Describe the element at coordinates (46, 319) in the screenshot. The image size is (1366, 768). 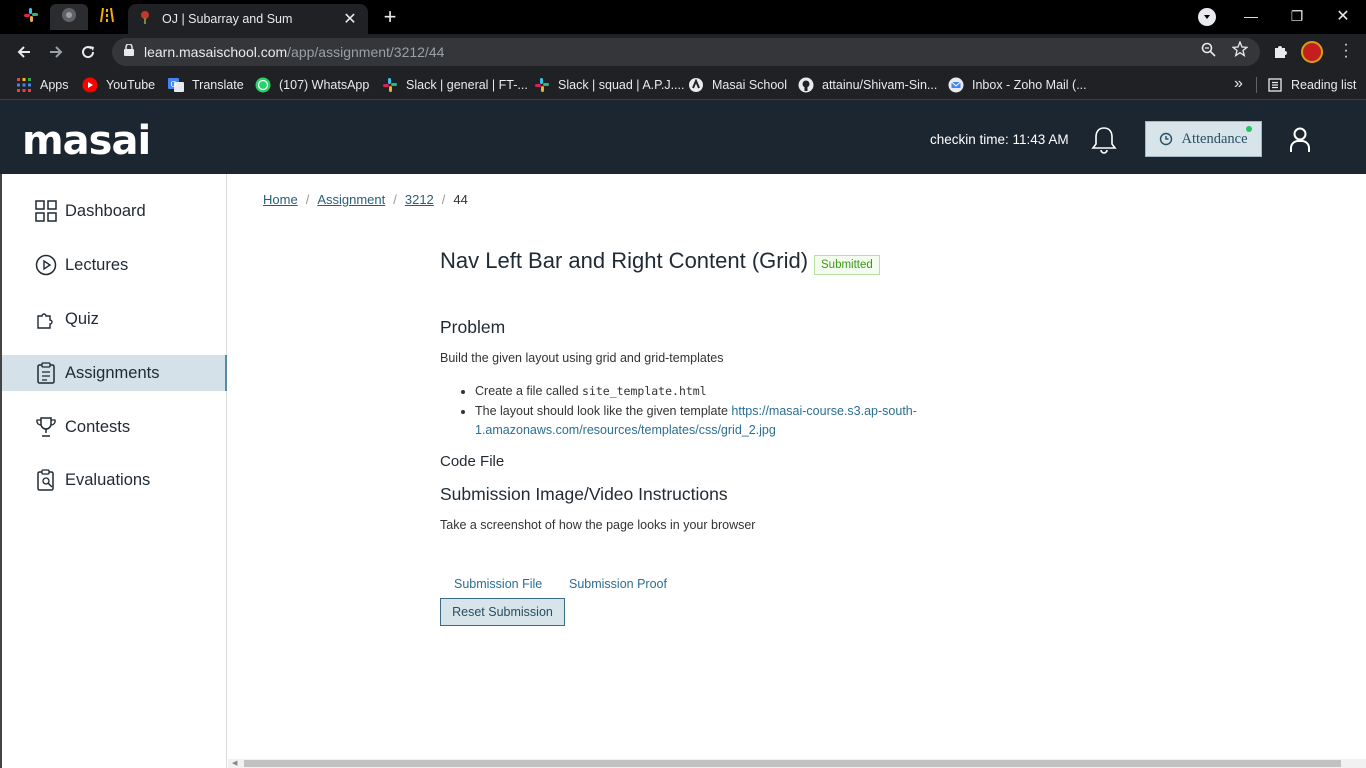
I see `puzzle-icon` at that location.